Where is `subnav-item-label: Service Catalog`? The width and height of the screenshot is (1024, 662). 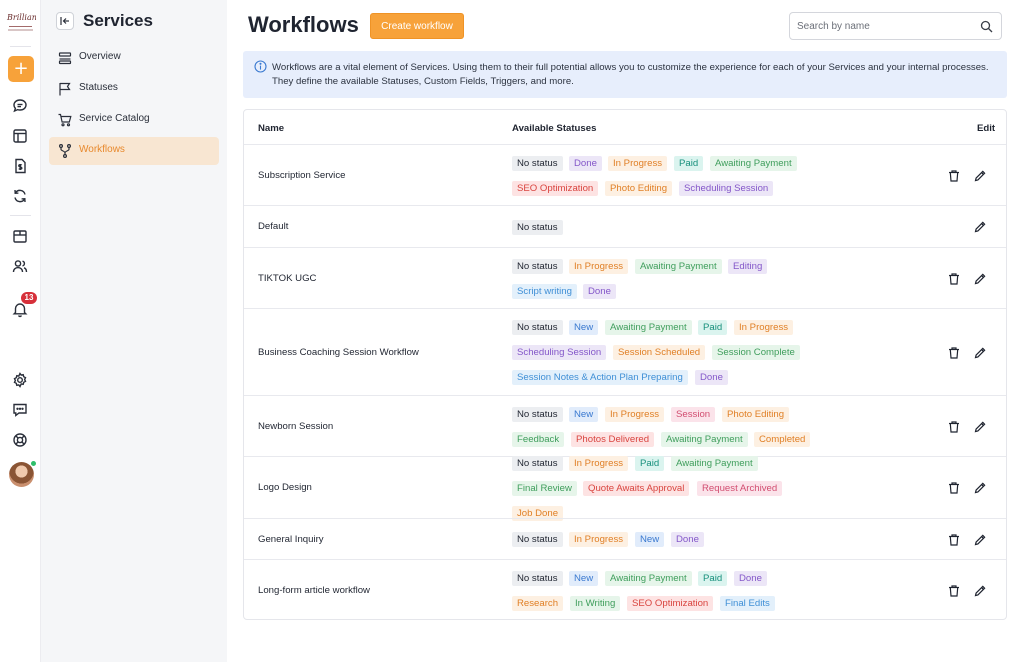
subnav-item-label: Service Catalog is located at coordinates (114, 118).